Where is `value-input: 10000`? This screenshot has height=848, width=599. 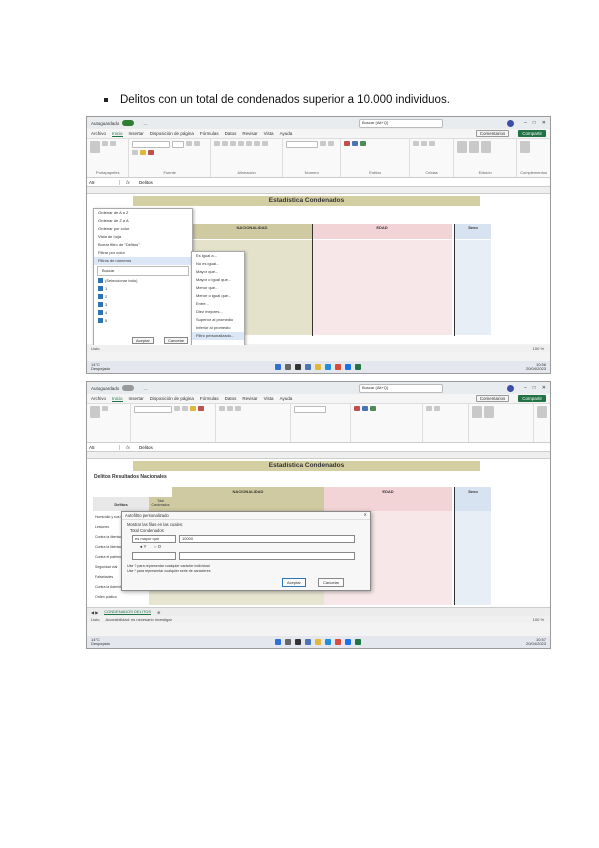 value-input: 10000 is located at coordinates (267, 539).